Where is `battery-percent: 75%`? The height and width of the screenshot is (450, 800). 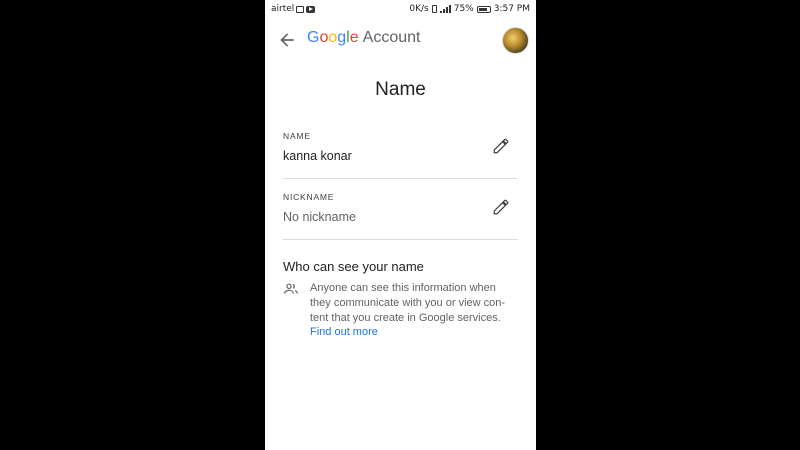
battery-percent: 75% is located at coordinates (463, 9).